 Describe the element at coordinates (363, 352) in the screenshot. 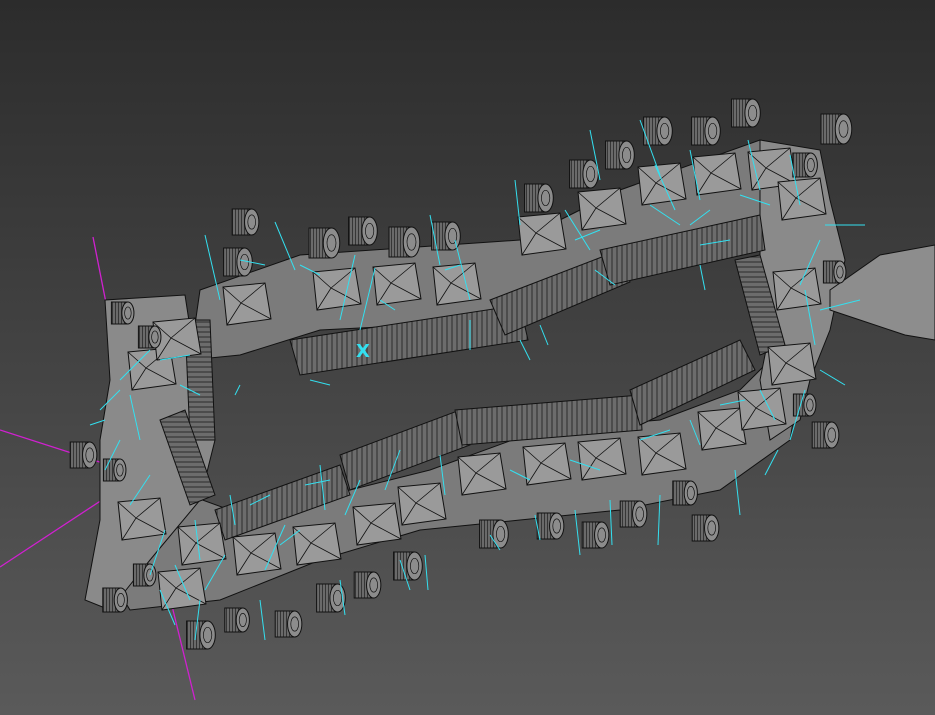

I see `pivot-marker: X` at that location.